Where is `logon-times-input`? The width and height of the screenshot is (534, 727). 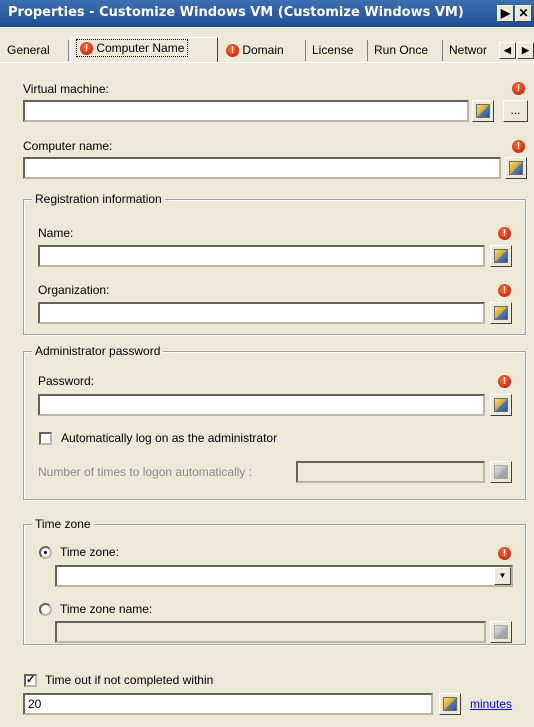
logon-times-input is located at coordinates (390, 472).